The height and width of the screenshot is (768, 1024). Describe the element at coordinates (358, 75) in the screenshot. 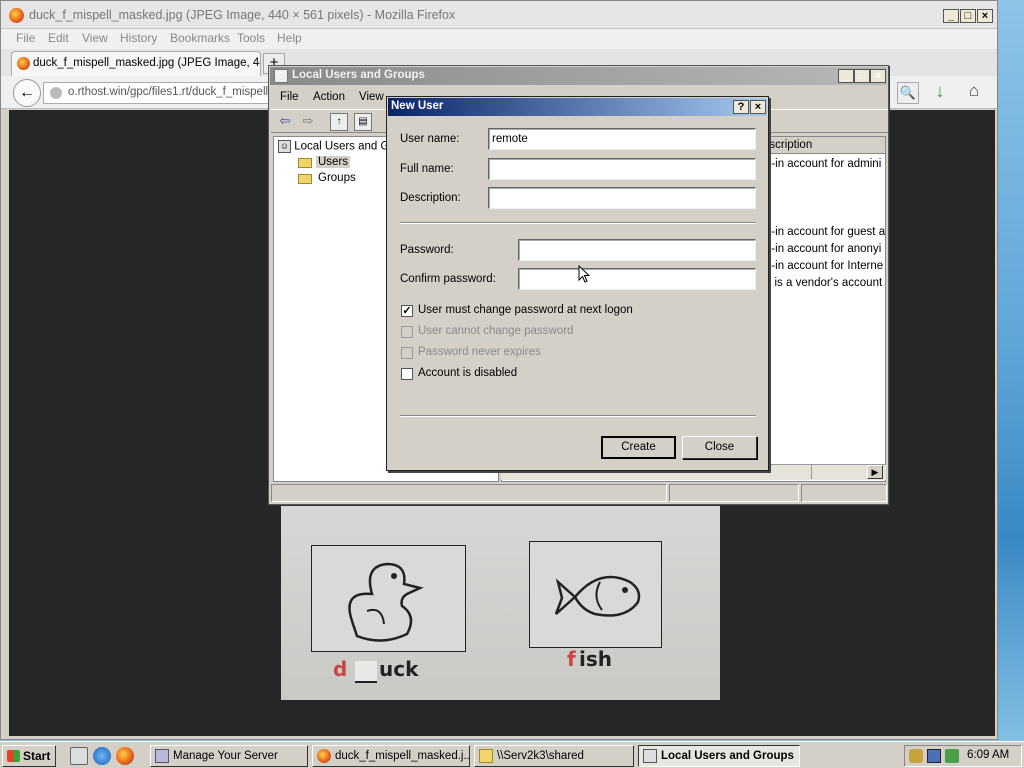

I see `mmc-title: Local Users and Groups` at that location.